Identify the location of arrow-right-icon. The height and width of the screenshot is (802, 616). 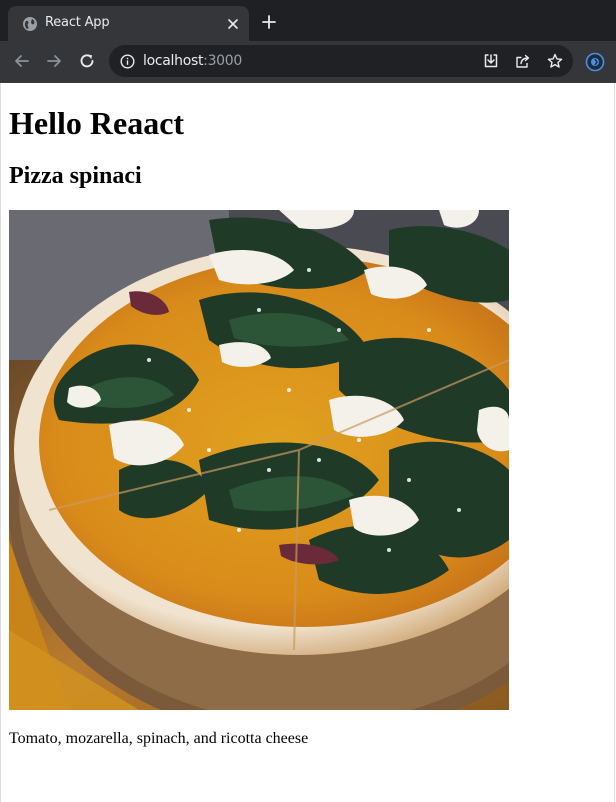
(54, 61).